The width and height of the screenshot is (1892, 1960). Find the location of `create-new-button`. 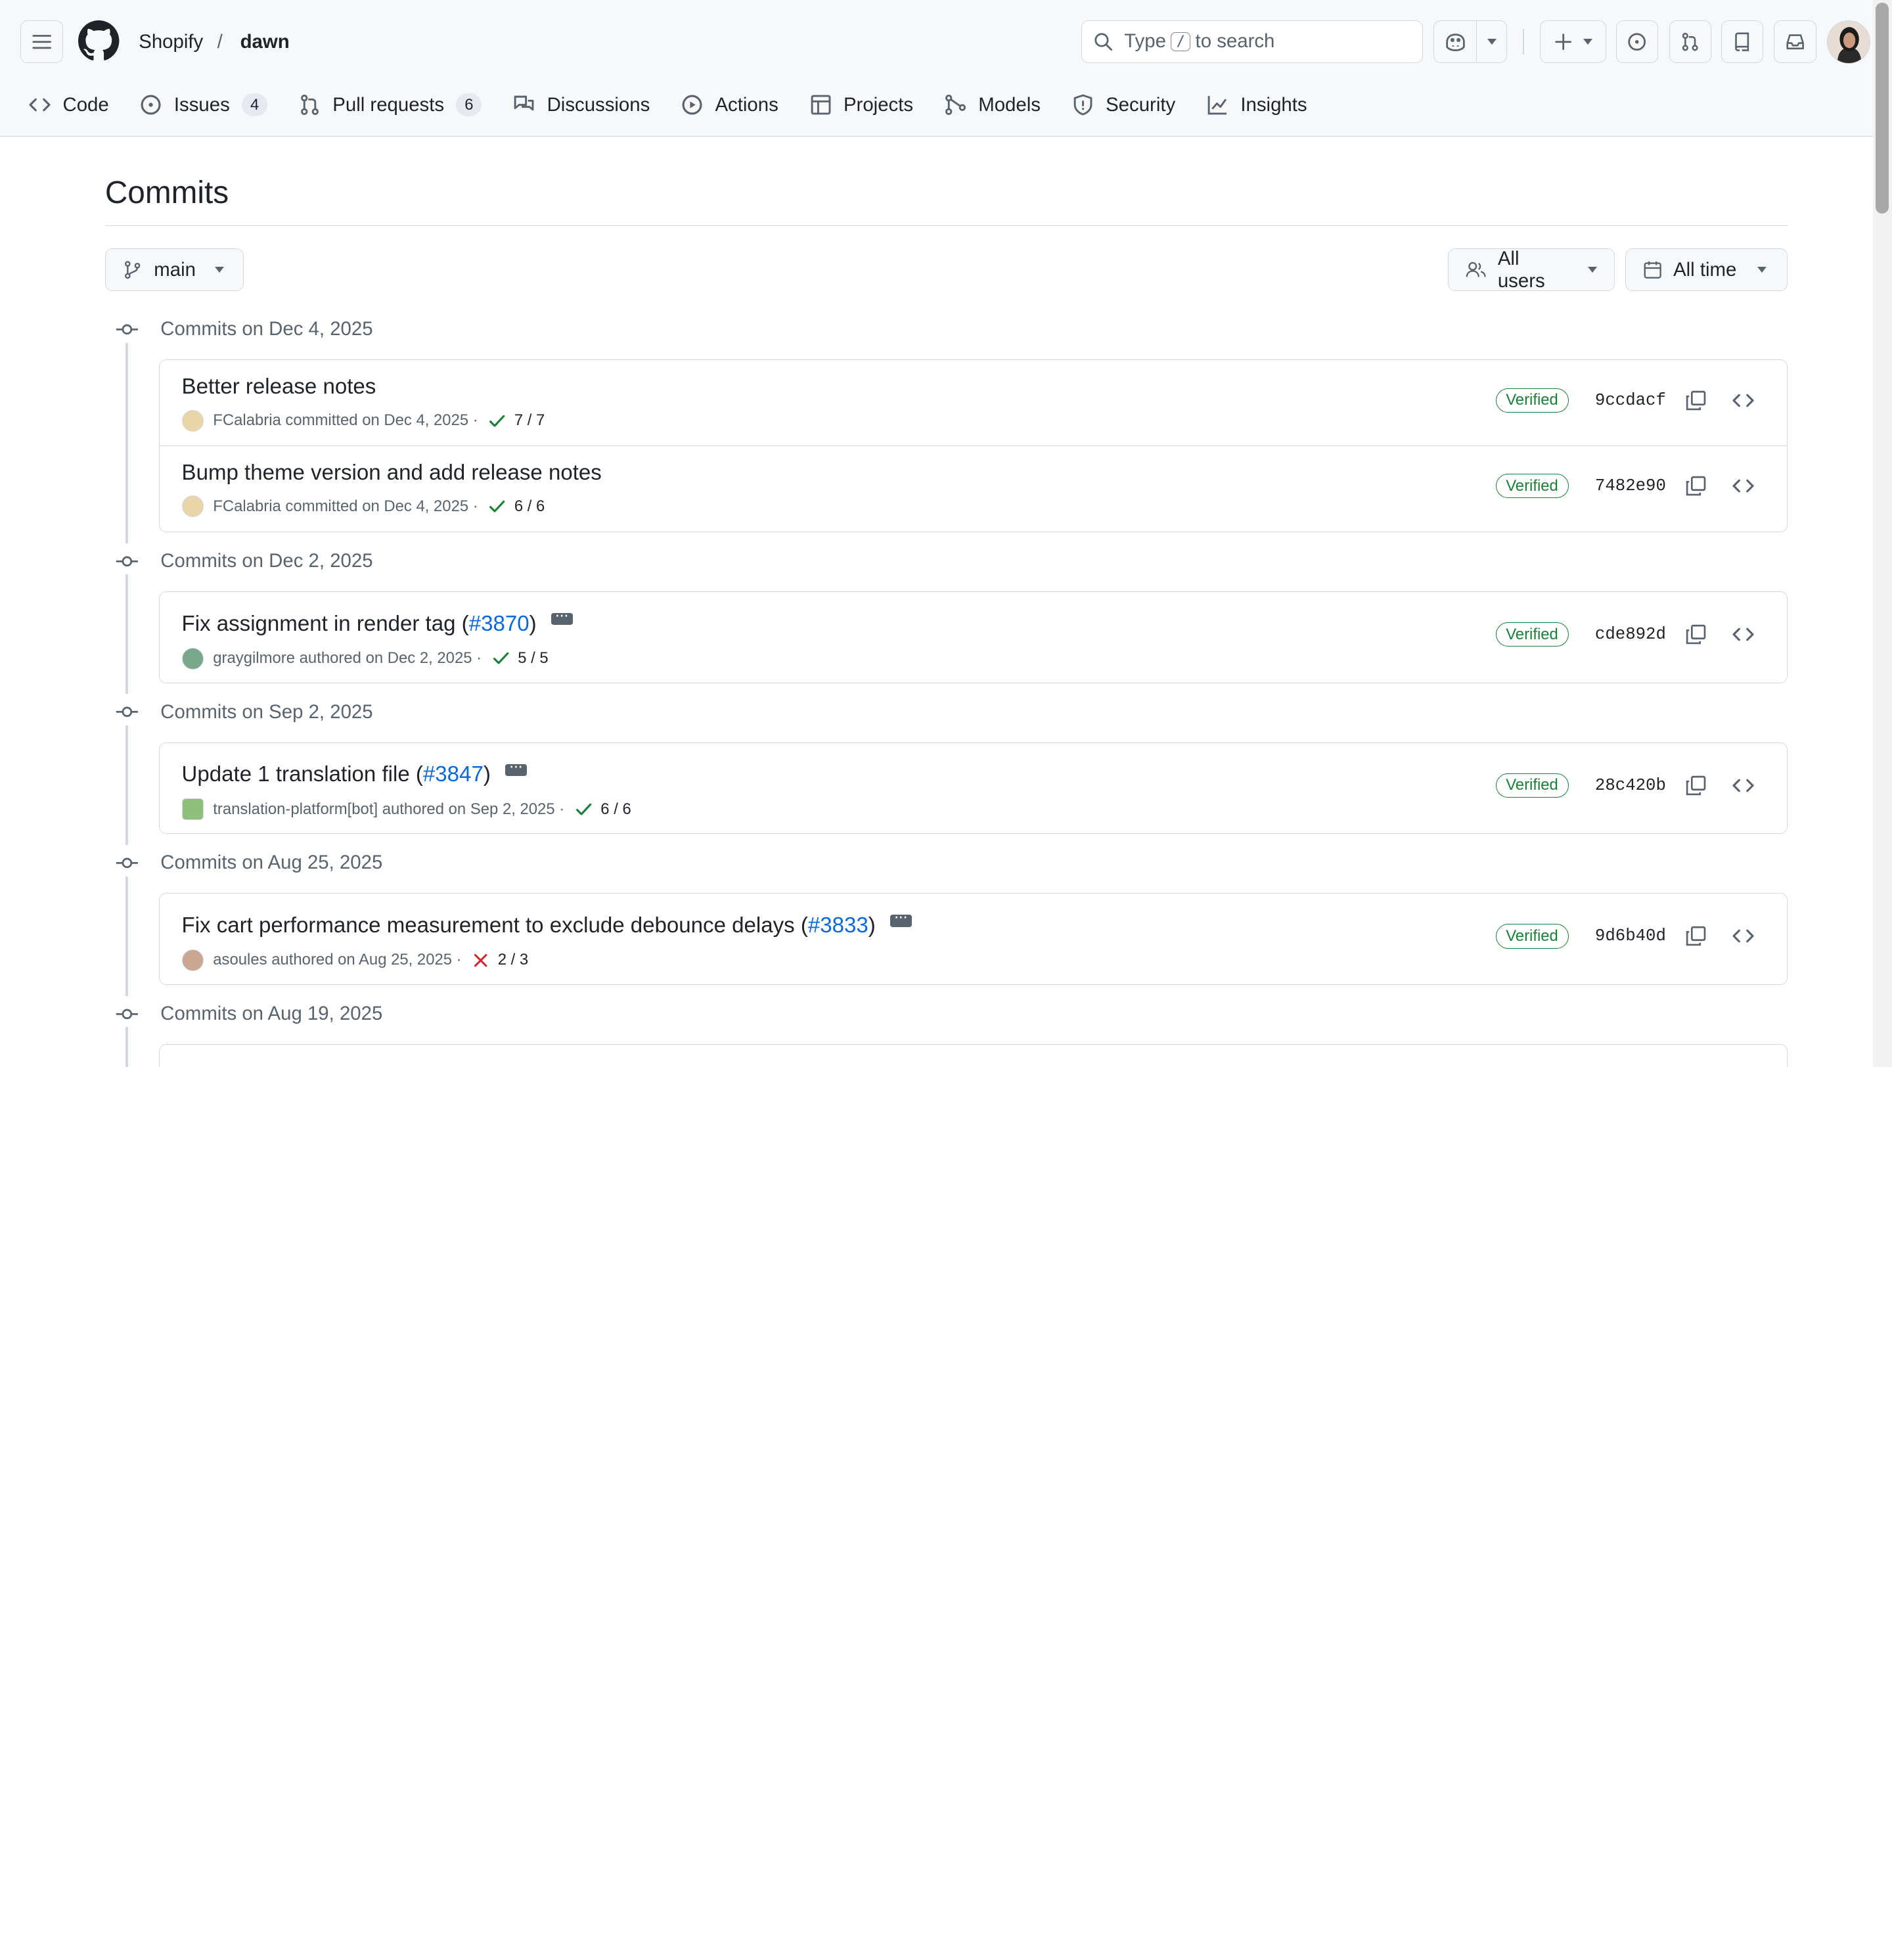

create-new-button is located at coordinates (1573, 41).